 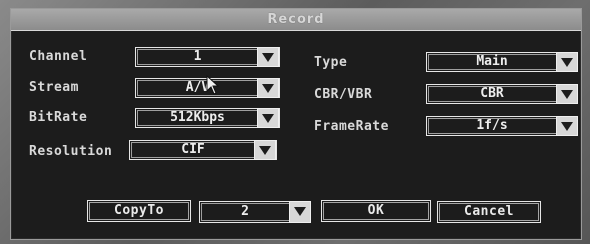 What do you see at coordinates (58, 56) in the screenshot?
I see `channel-label: Channel` at bounding box center [58, 56].